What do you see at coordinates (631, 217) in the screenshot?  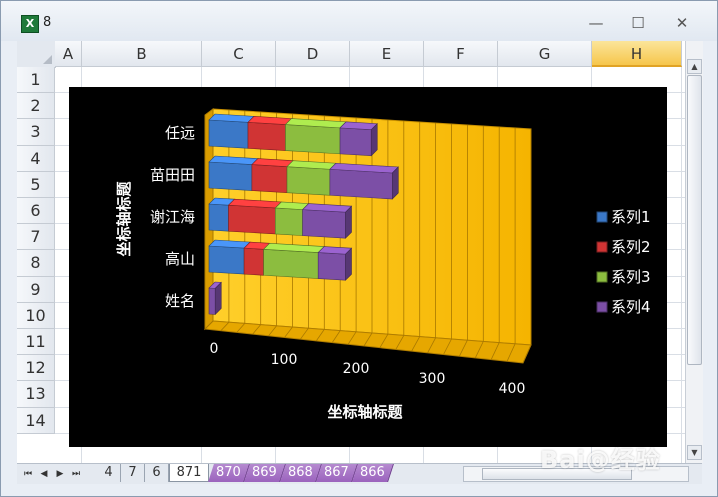 I see `legend-label-0: 系列1` at bounding box center [631, 217].